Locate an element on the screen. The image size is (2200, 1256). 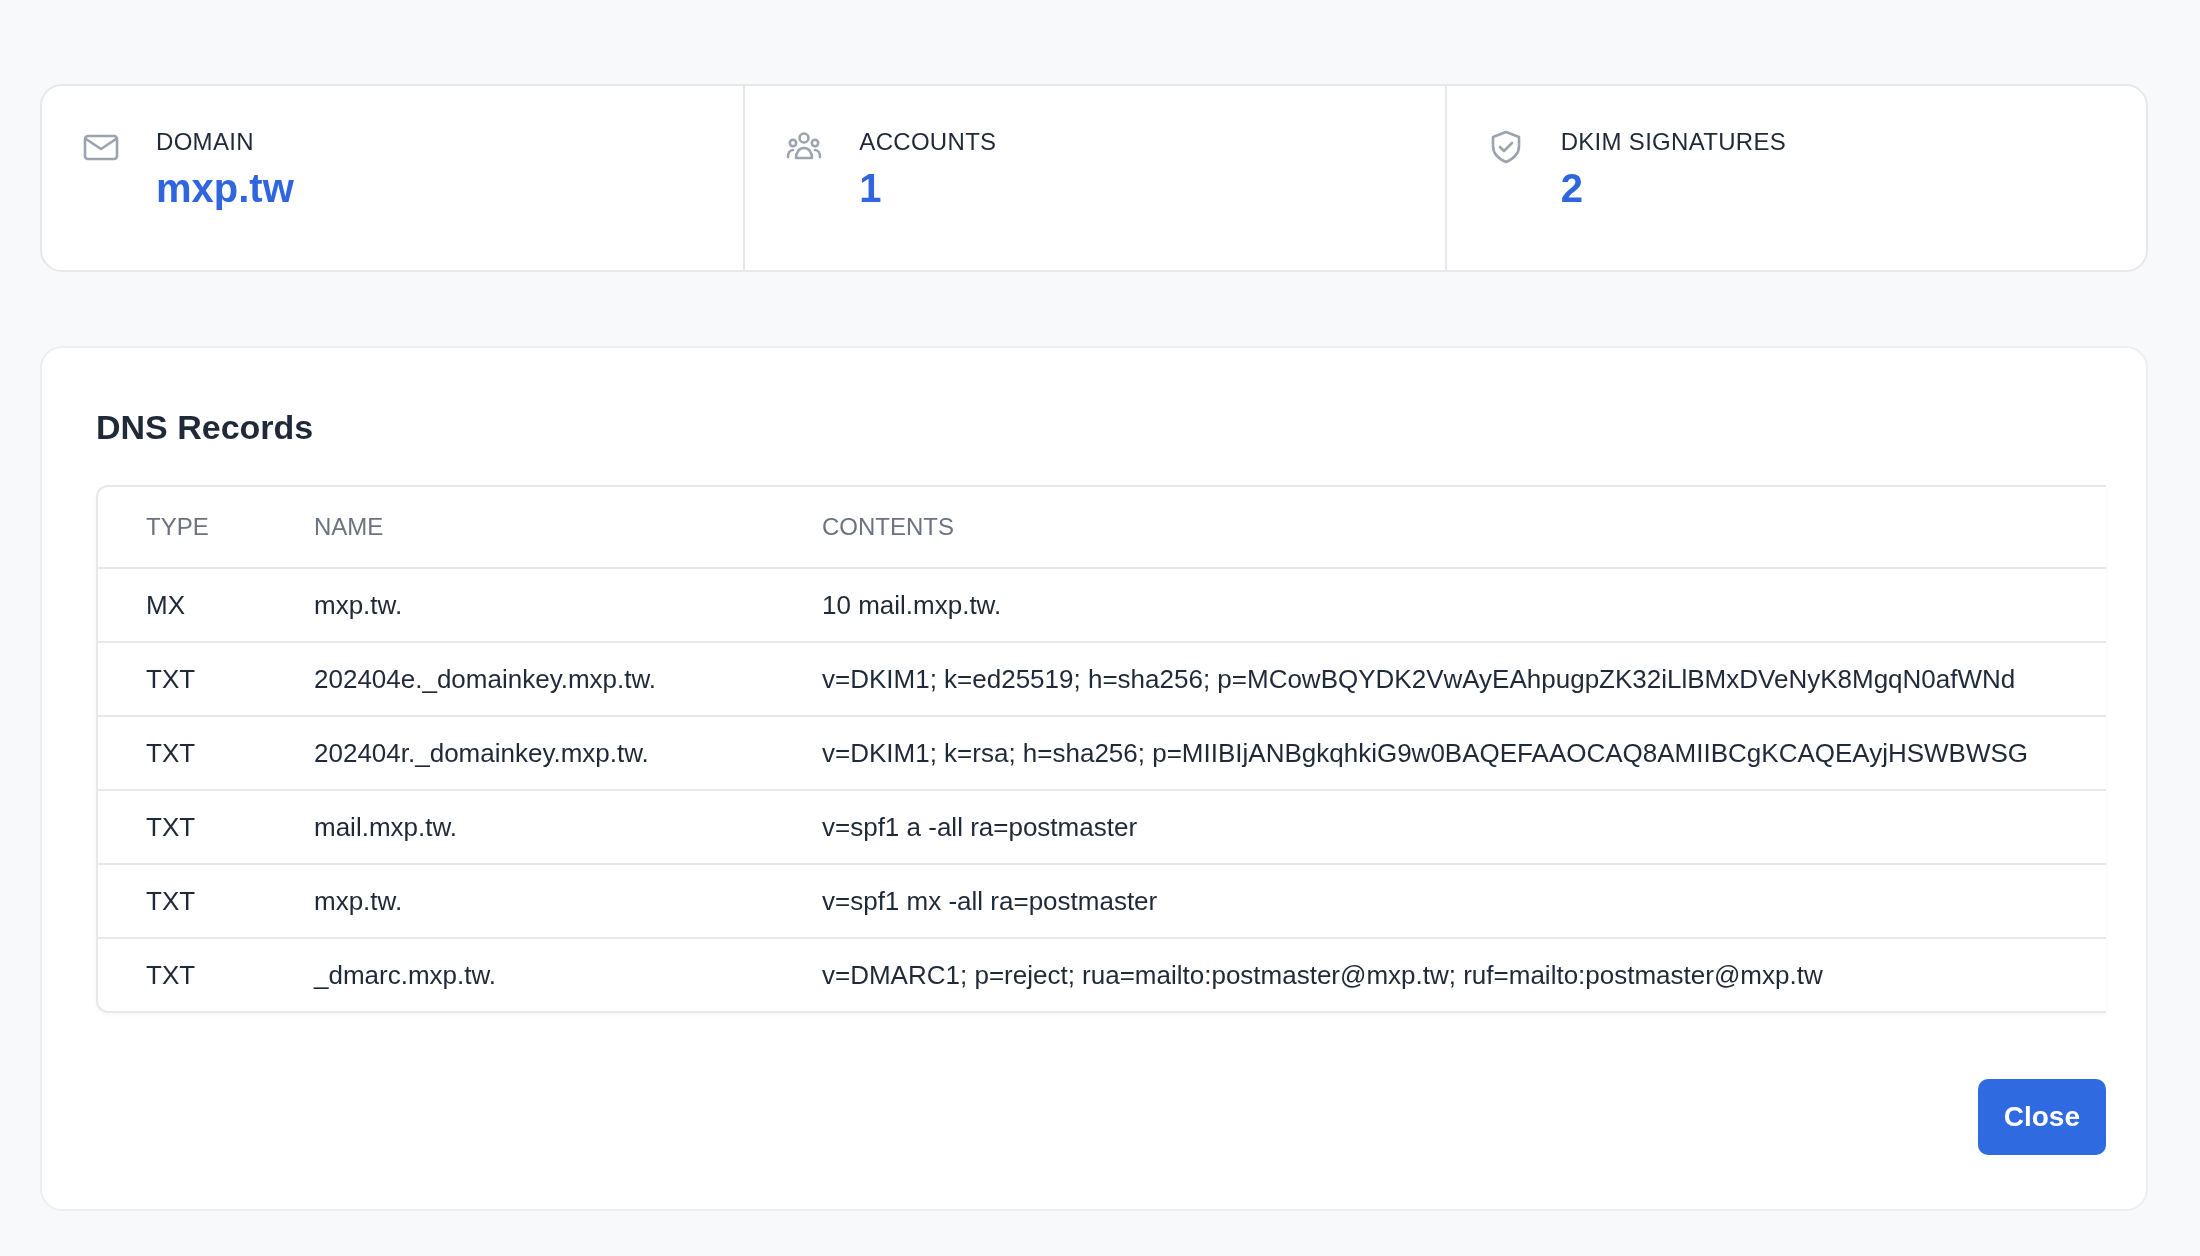
table-cell: v=spf1 mx -all ra=postmaster is located at coordinates (1440, 901).